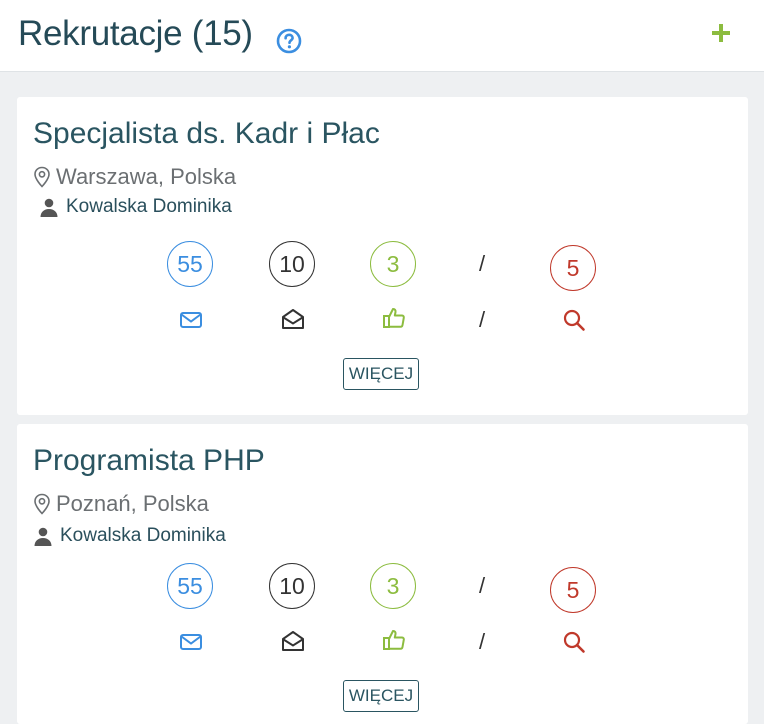  Describe the element at coordinates (289, 41) in the screenshot. I see `question-circle-icon` at that location.